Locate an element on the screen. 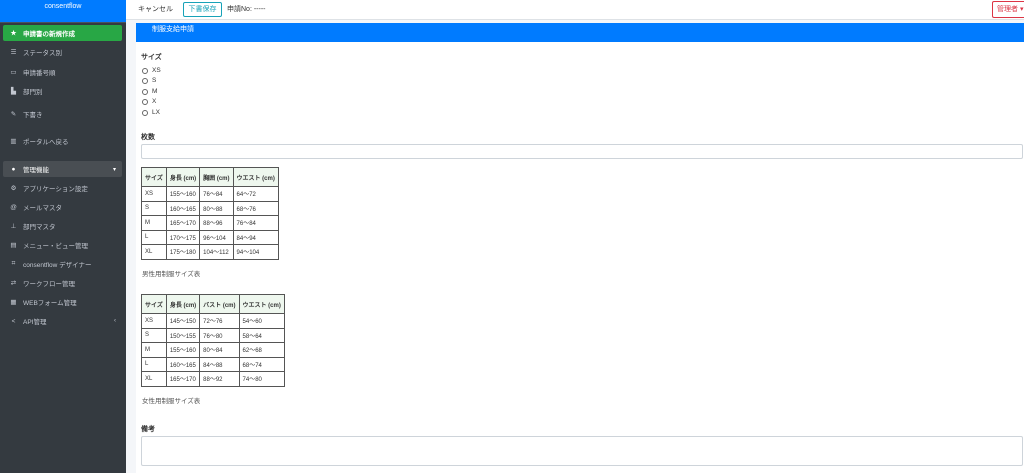 The image size is (1024, 473). table-cell: XS is located at coordinates (154, 194).